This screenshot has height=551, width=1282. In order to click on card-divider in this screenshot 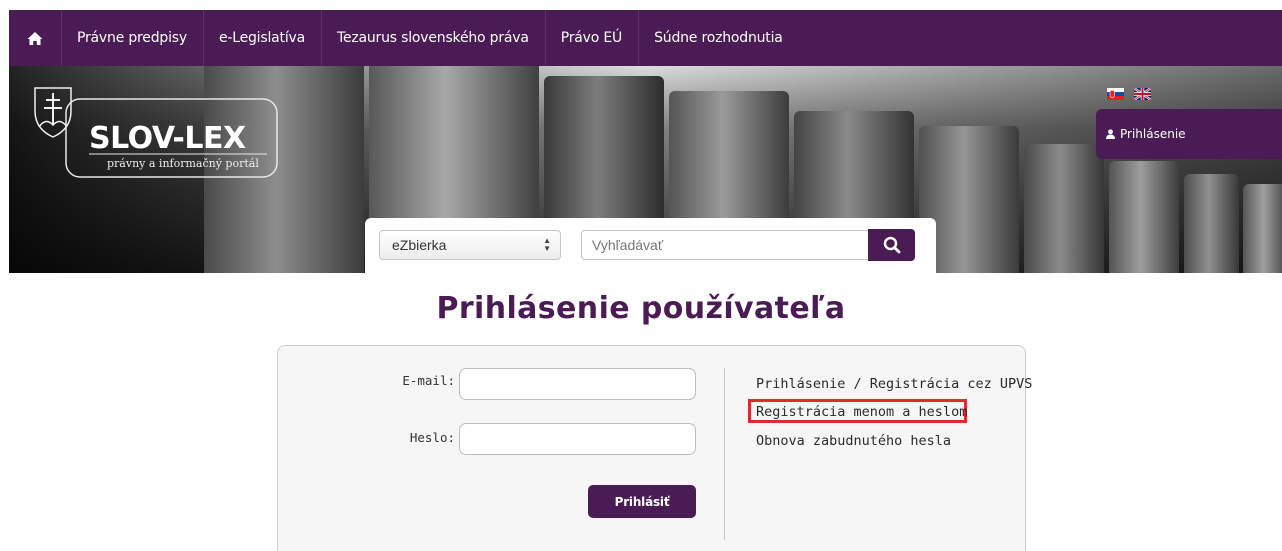, I will do `click(724, 454)`.